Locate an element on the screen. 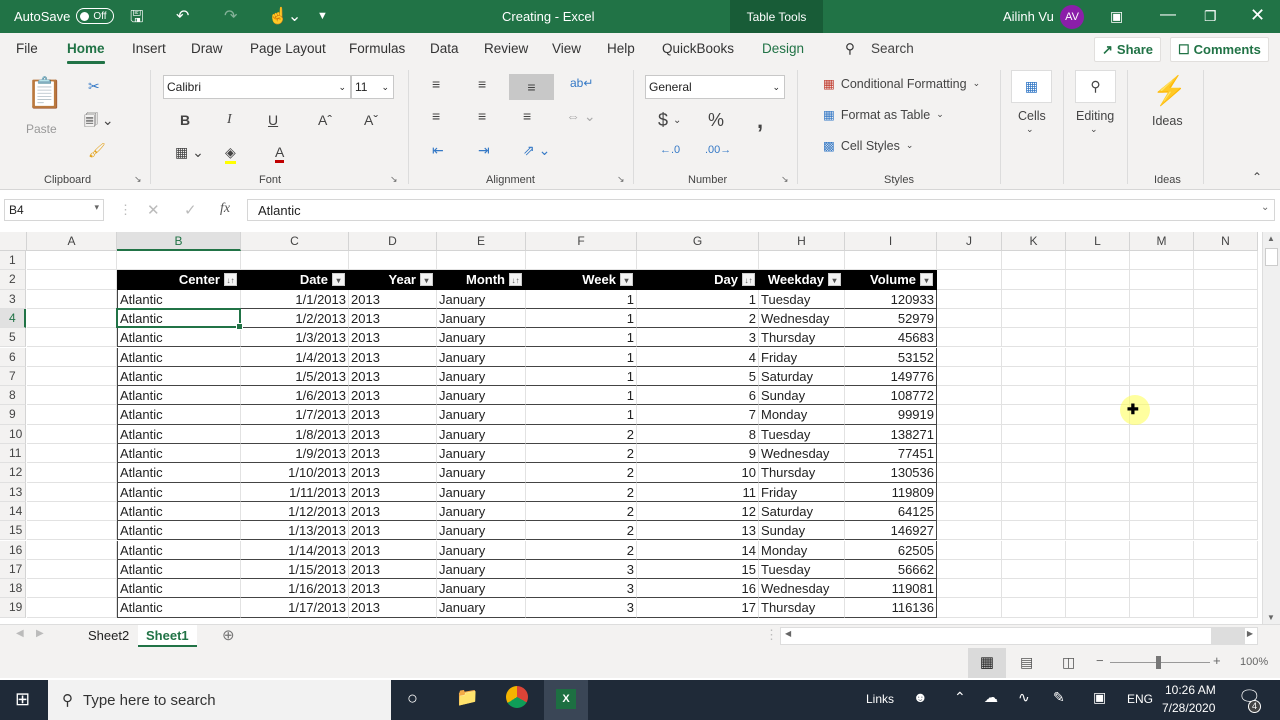 Image resolution: width=1280 pixels, height=720 pixels. cell-l12 is located at coordinates (1098, 473).